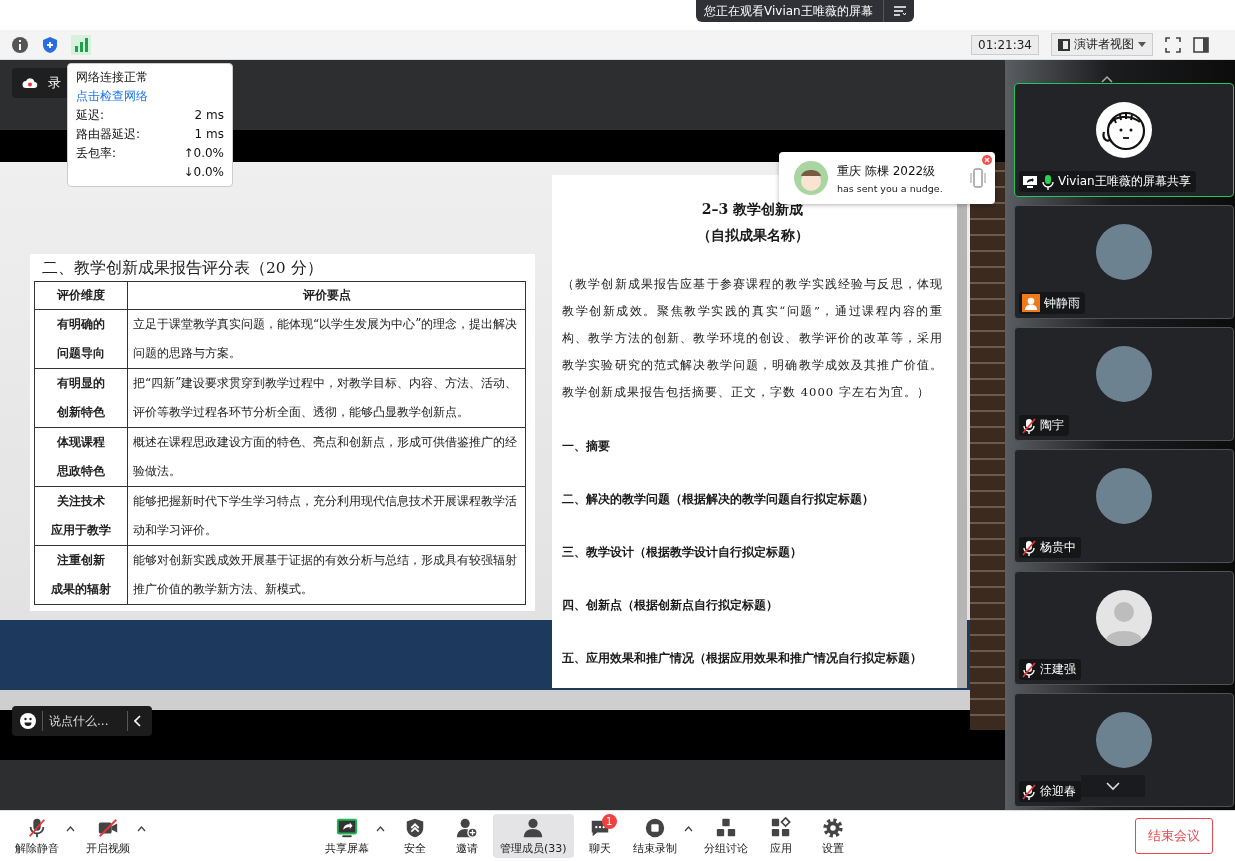  Describe the element at coordinates (81, 44) in the screenshot. I see `signal-icon` at that location.